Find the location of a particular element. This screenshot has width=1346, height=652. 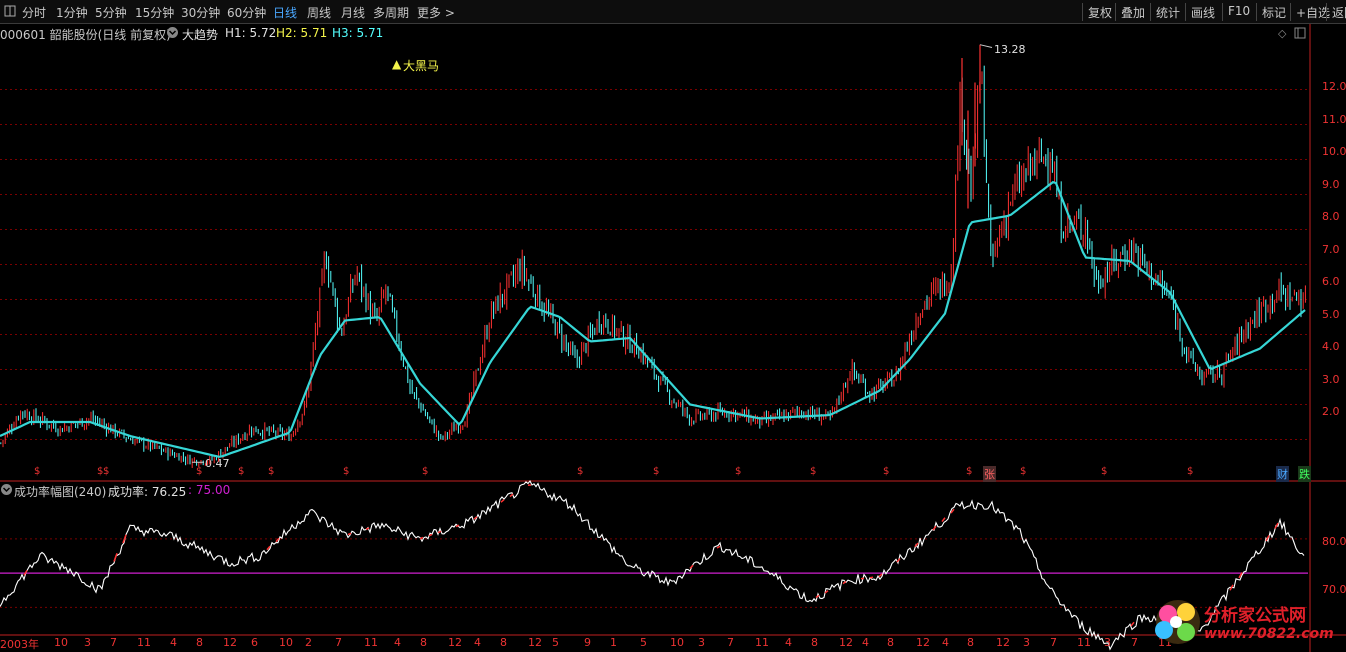

toolbar-button: +自选 is located at coordinates (1310, 12).